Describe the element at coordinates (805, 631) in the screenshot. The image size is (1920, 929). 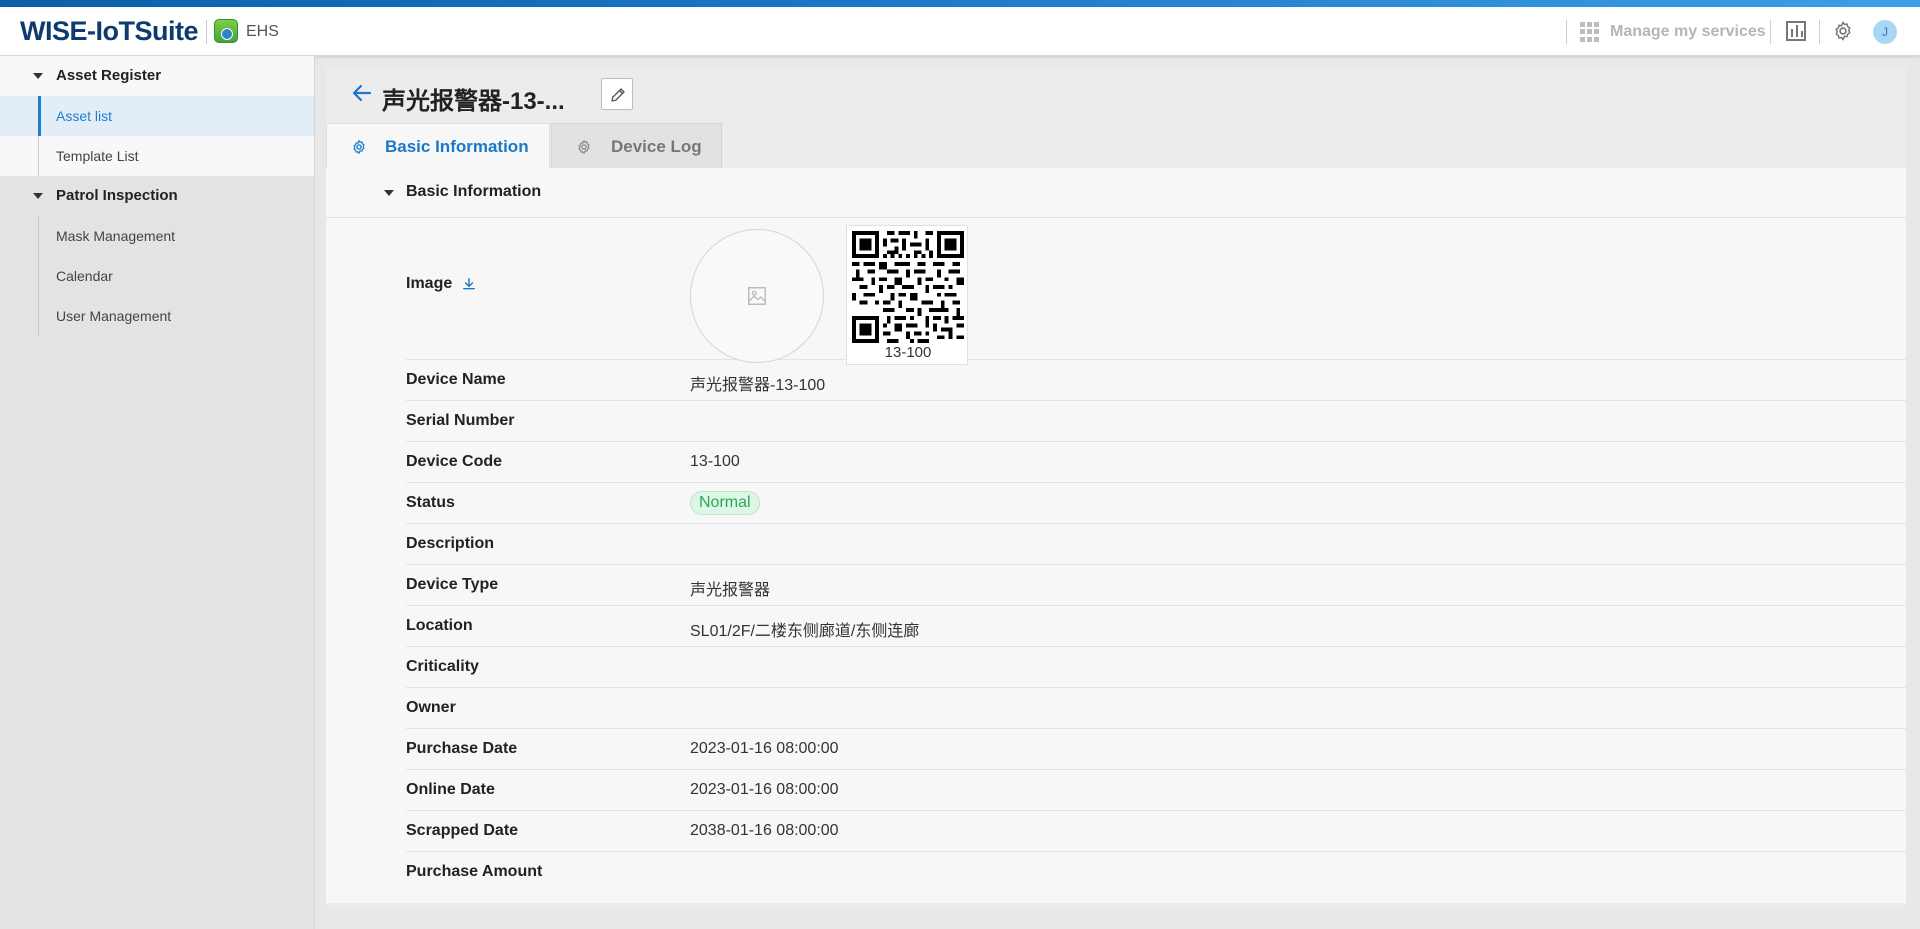
I see `field-value: SL01/2F/二楼东侧廊道/东侧连廊` at that location.